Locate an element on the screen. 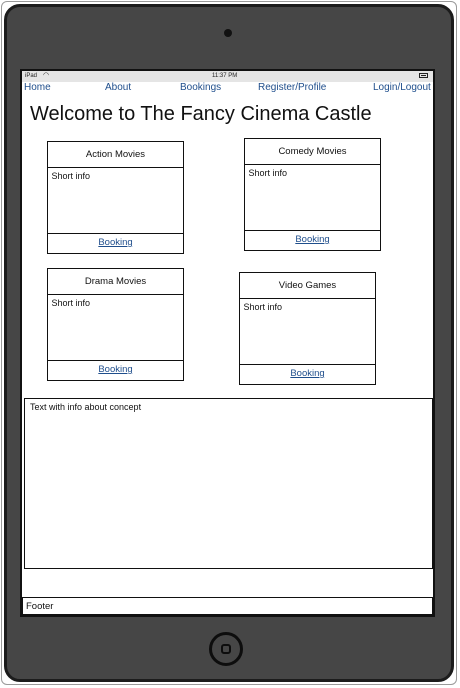  card-action-movies: Action Movies Short info Booking is located at coordinates (115, 197).